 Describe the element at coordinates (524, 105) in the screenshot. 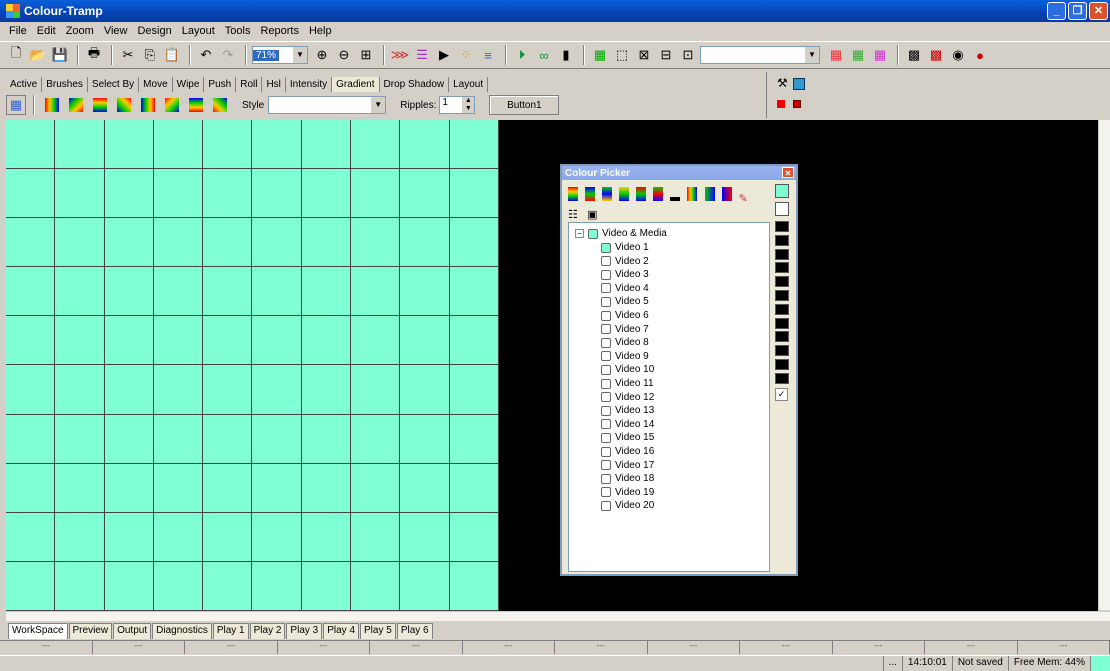

I see `button1: Button1` at that location.